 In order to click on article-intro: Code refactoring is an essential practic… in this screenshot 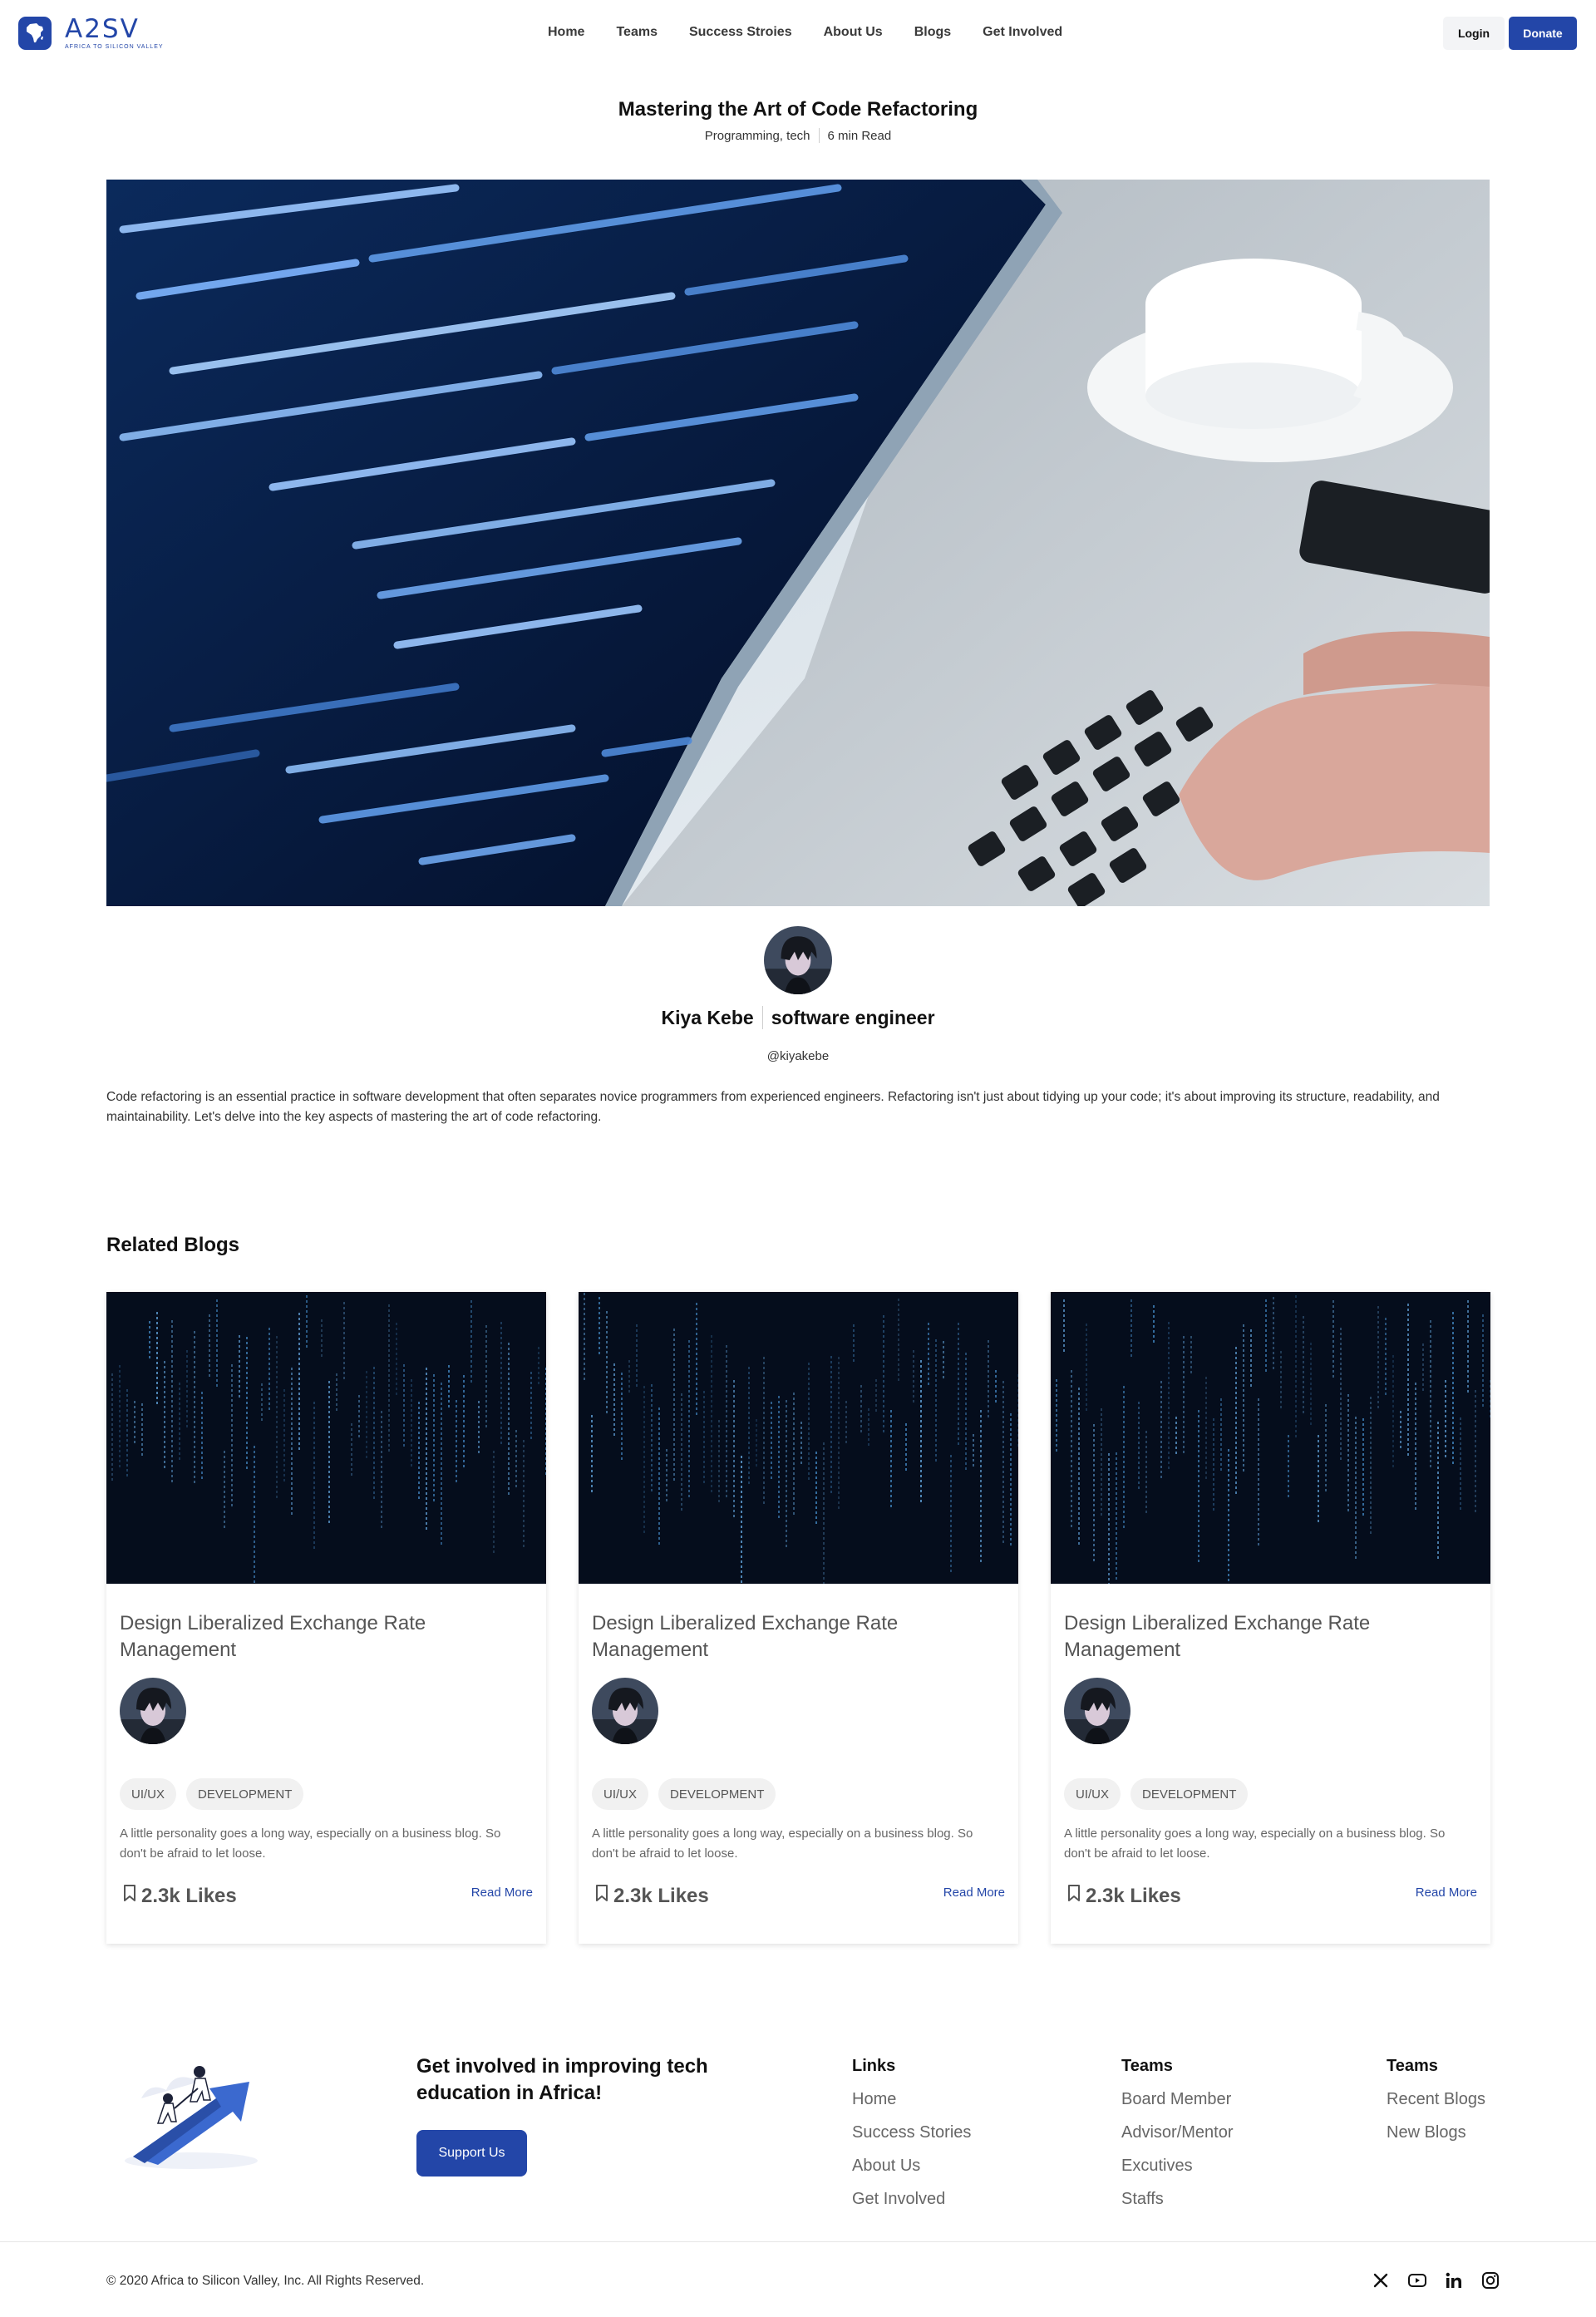, I will do `click(773, 1107)`.